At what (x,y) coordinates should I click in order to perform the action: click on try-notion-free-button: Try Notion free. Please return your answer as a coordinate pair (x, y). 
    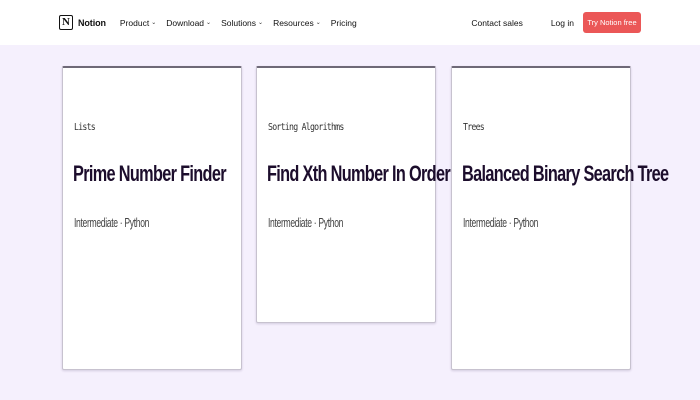
    Looking at the image, I should click on (612, 22).